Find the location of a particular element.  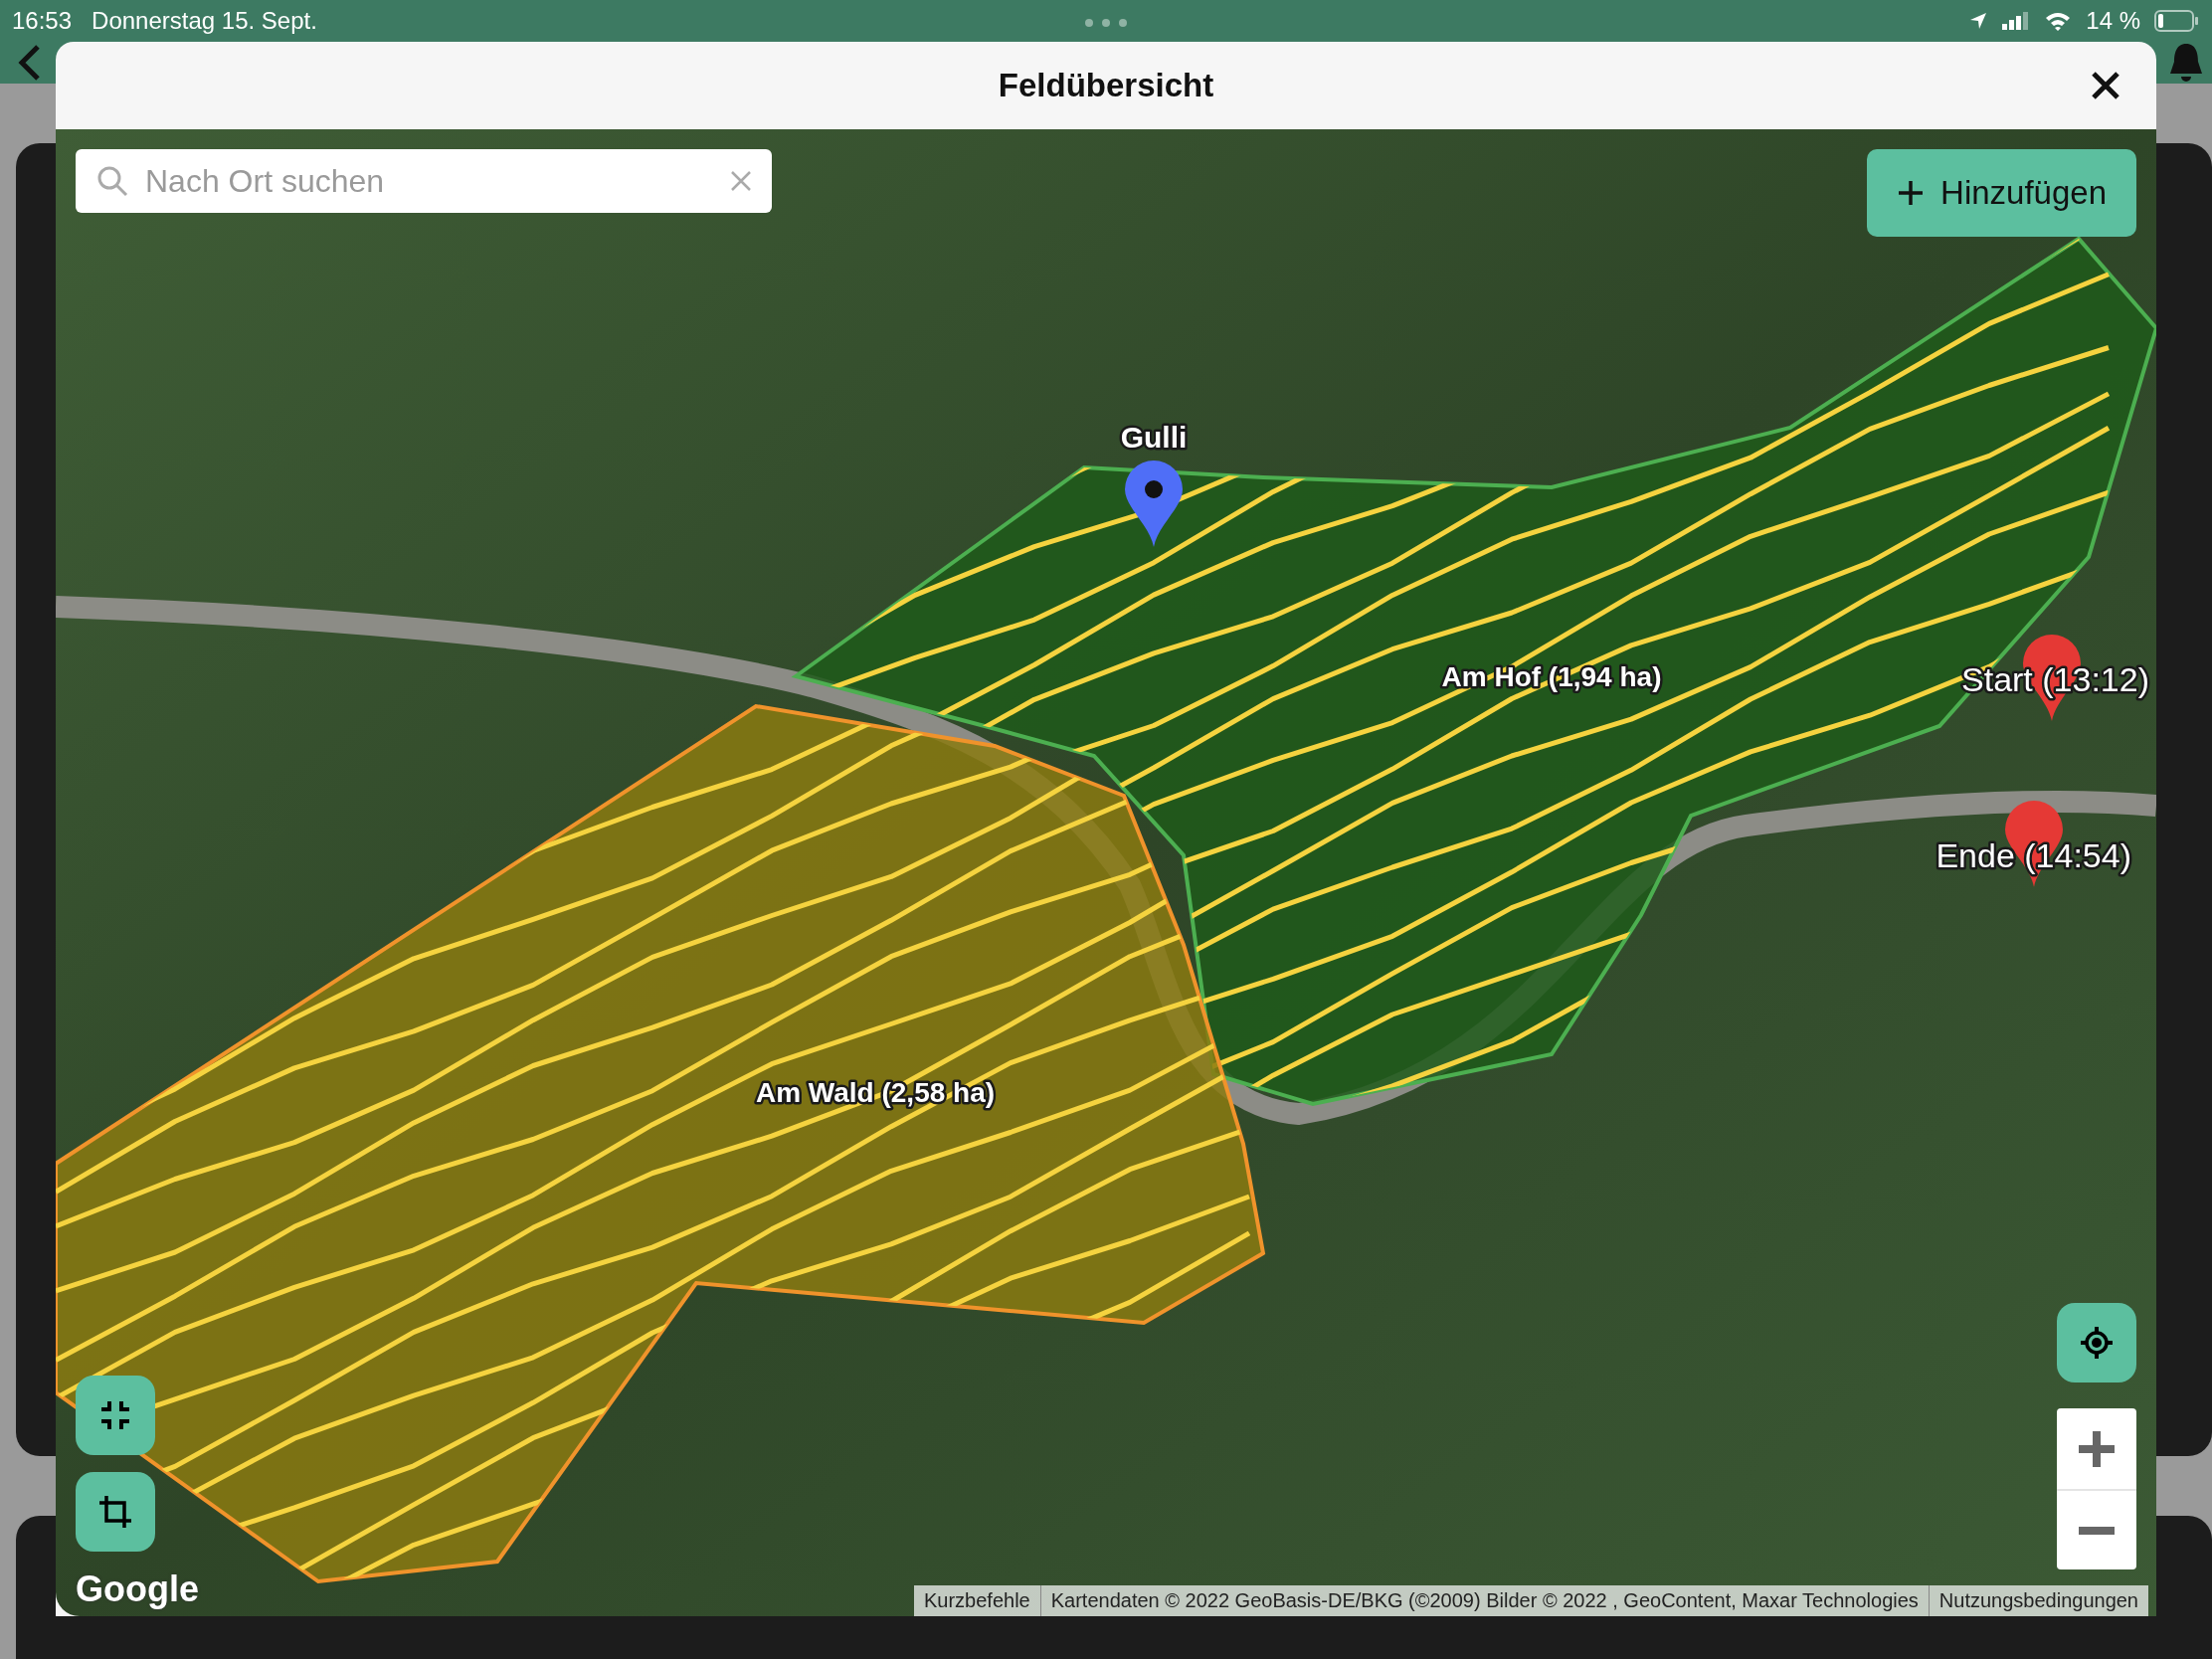

search-field: Nach Ort suchen is located at coordinates (424, 181).